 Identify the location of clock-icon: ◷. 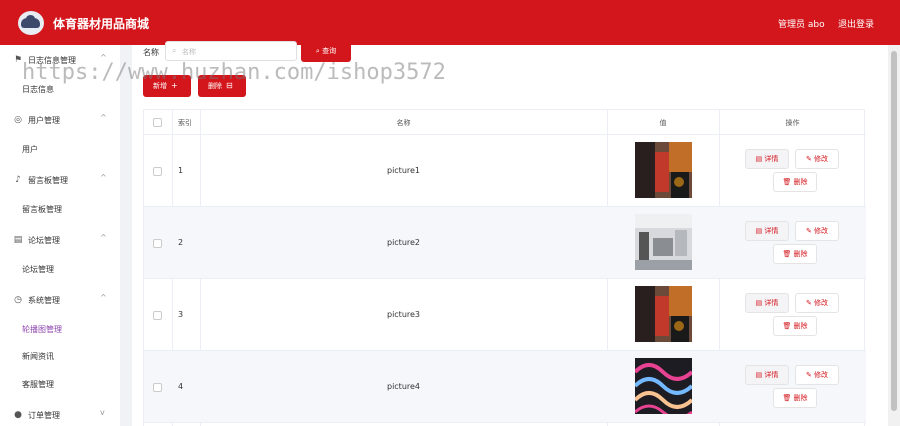
(18, 300).